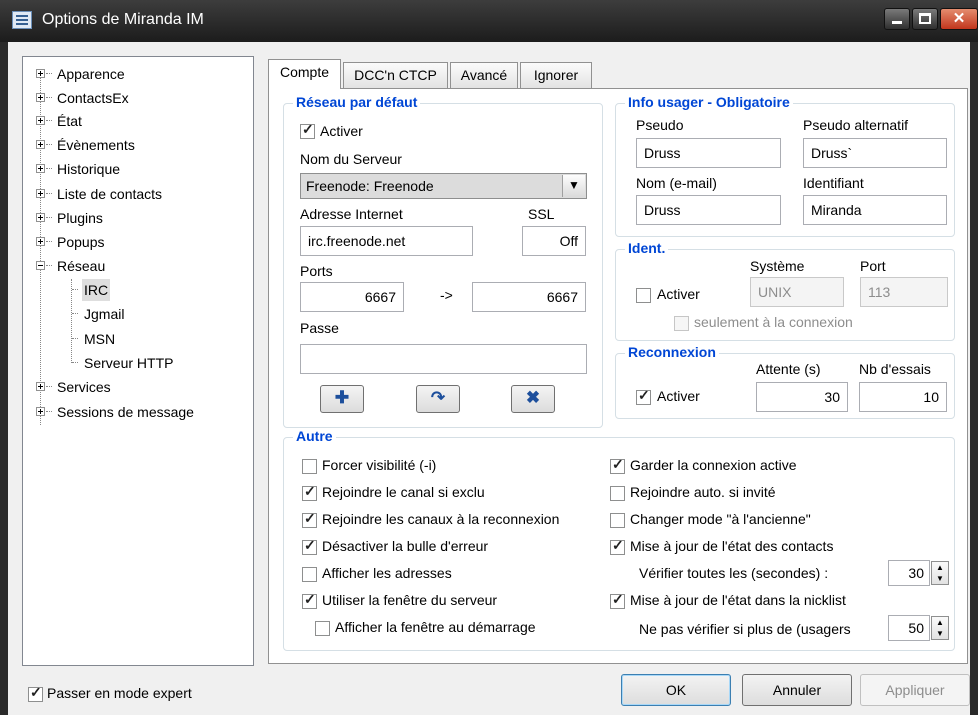  Describe the element at coordinates (304, 74) in the screenshot. I see `tab-compte: Compte` at that location.